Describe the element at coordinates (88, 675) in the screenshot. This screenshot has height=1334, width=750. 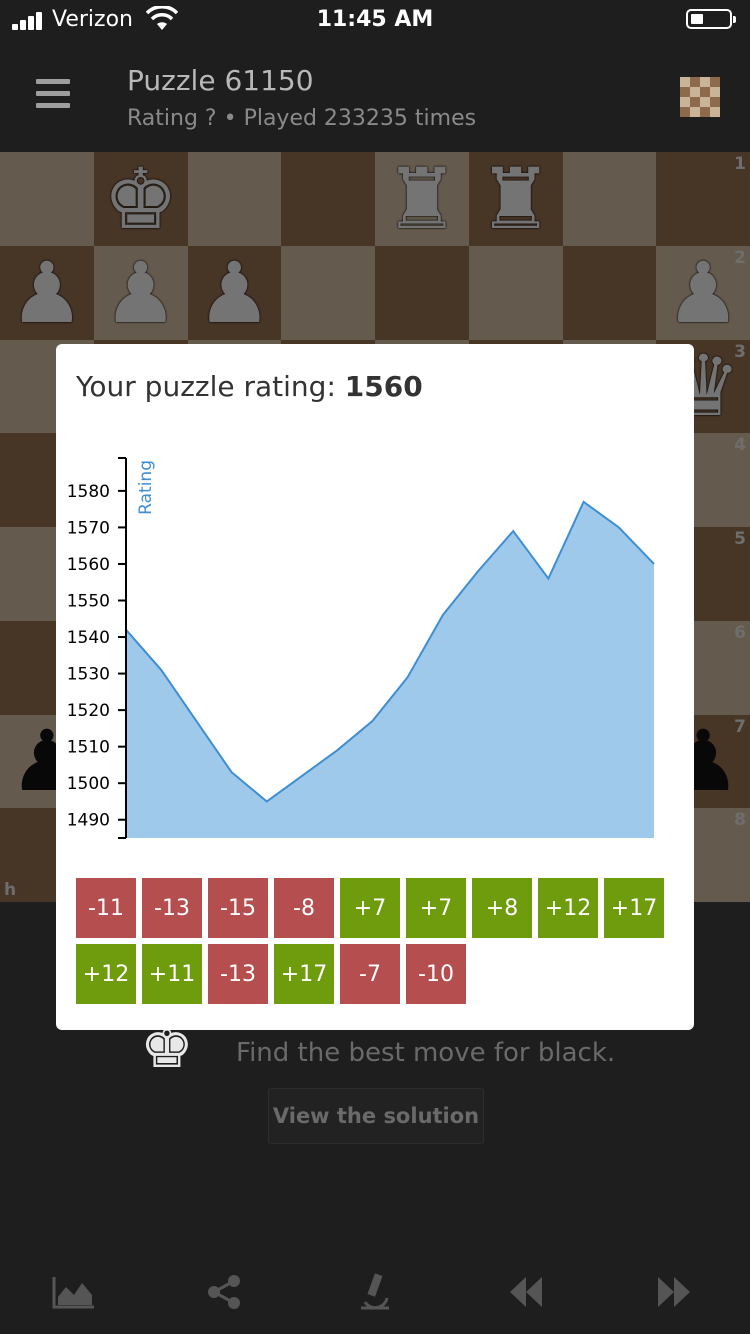
I see `y-tick-label: 1530` at that location.